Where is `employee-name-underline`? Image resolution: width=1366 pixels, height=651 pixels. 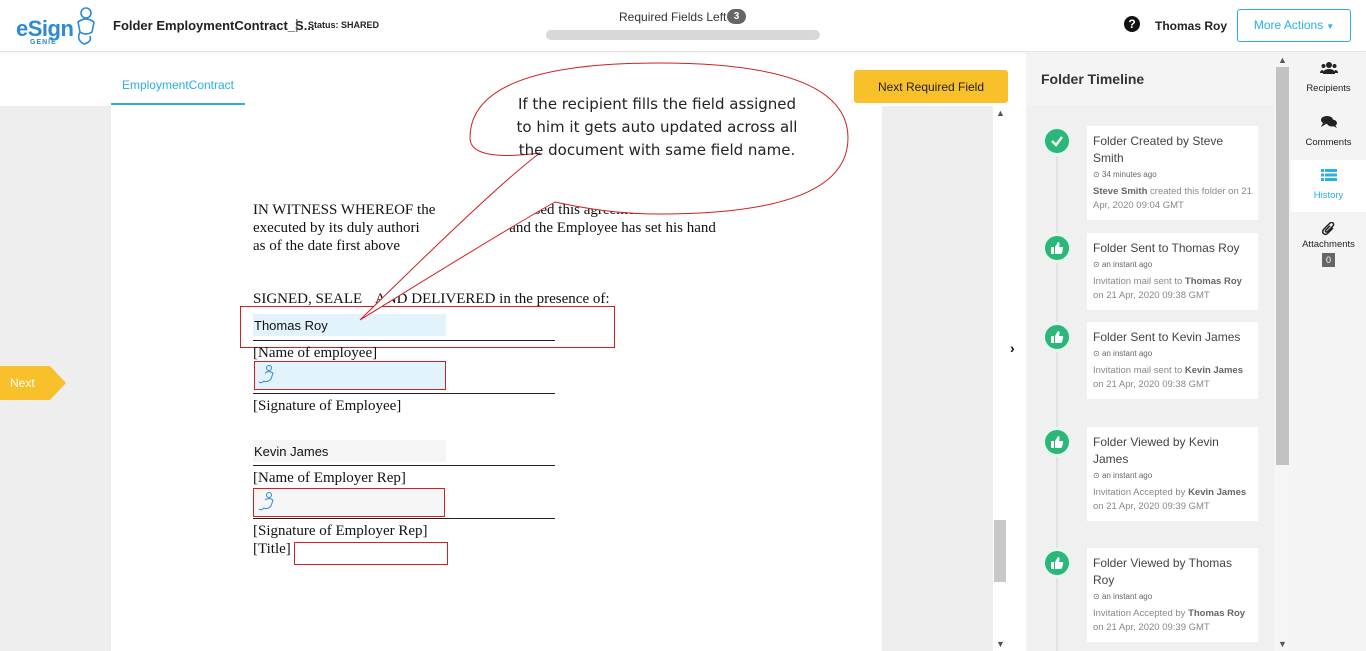
employee-name-underline is located at coordinates (404, 340).